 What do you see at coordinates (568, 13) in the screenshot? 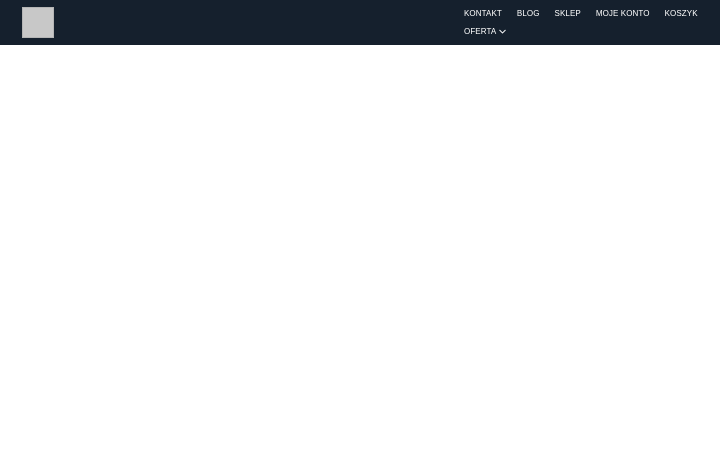
I see `nav-item-sklep: SKLEP` at bounding box center [568, 13].